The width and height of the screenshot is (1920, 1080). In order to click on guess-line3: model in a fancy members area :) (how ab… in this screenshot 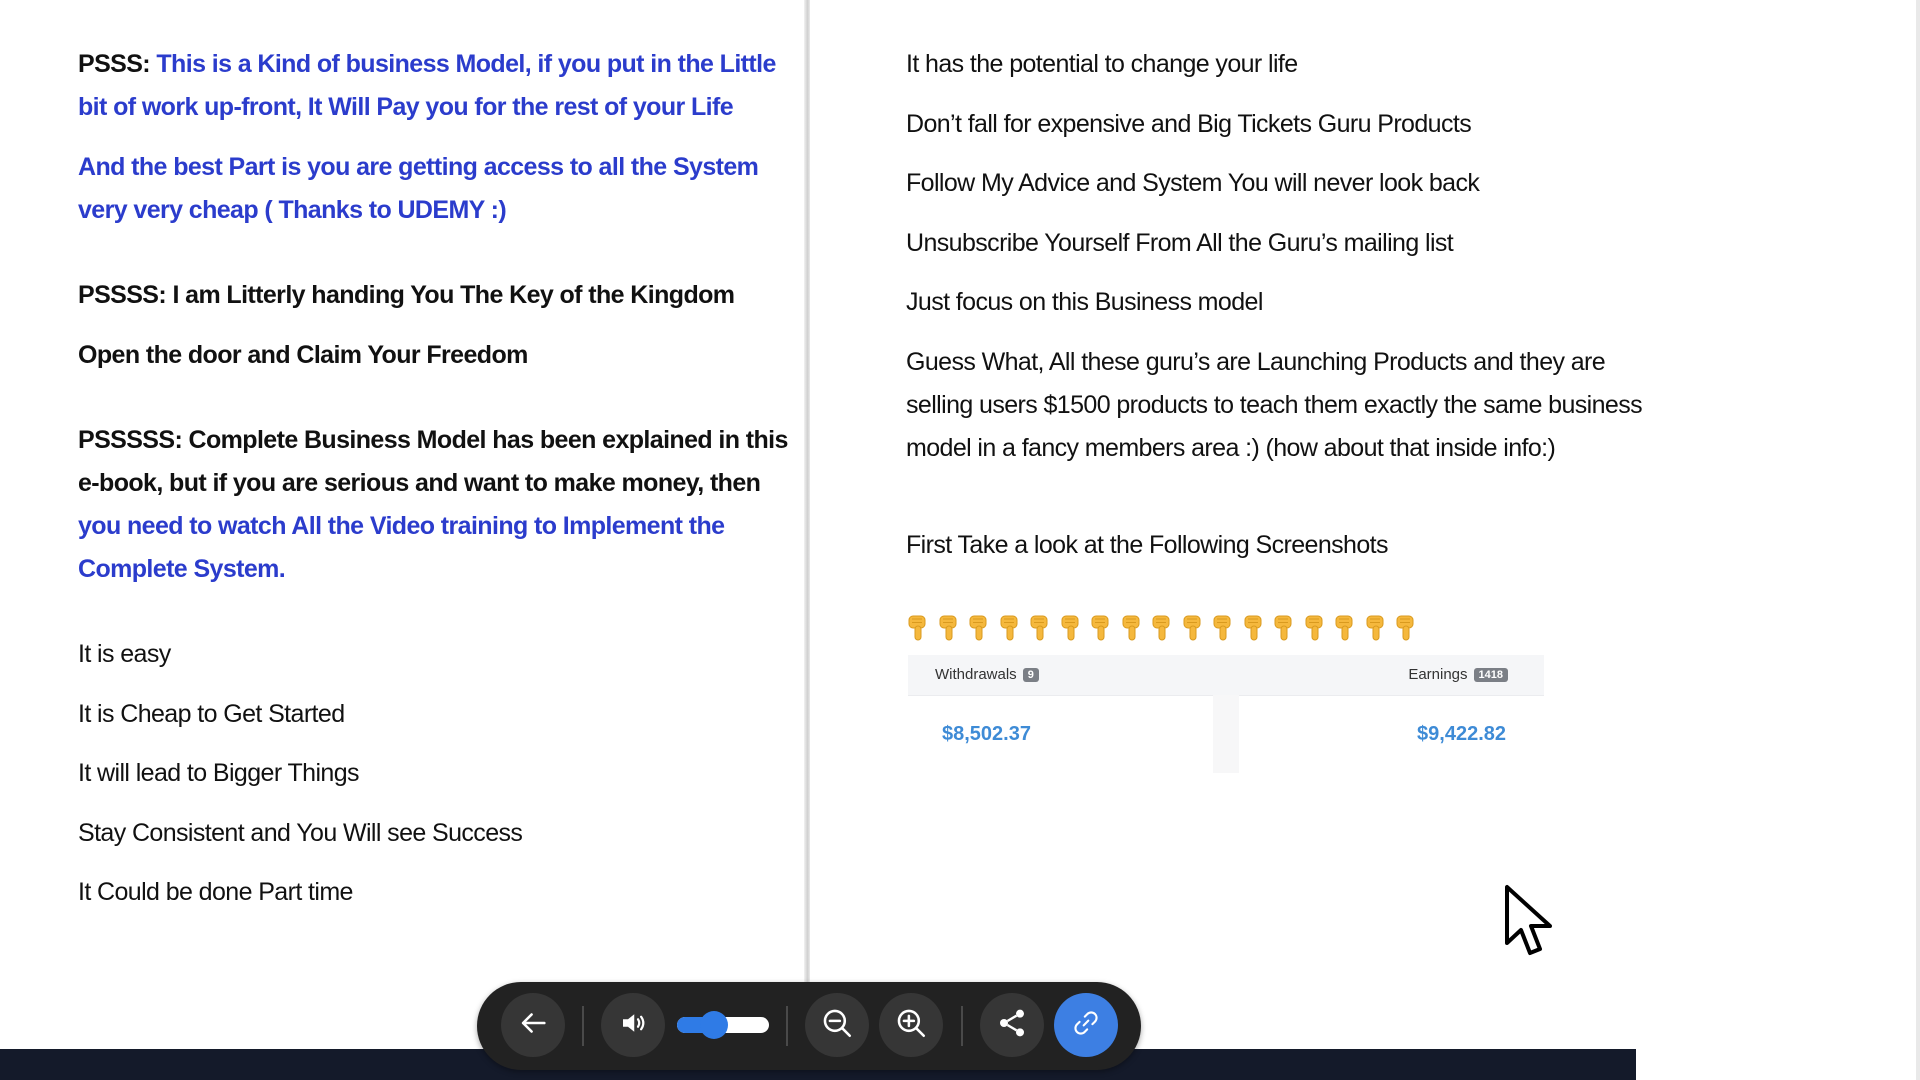, I will do `click(1231, 448)`.